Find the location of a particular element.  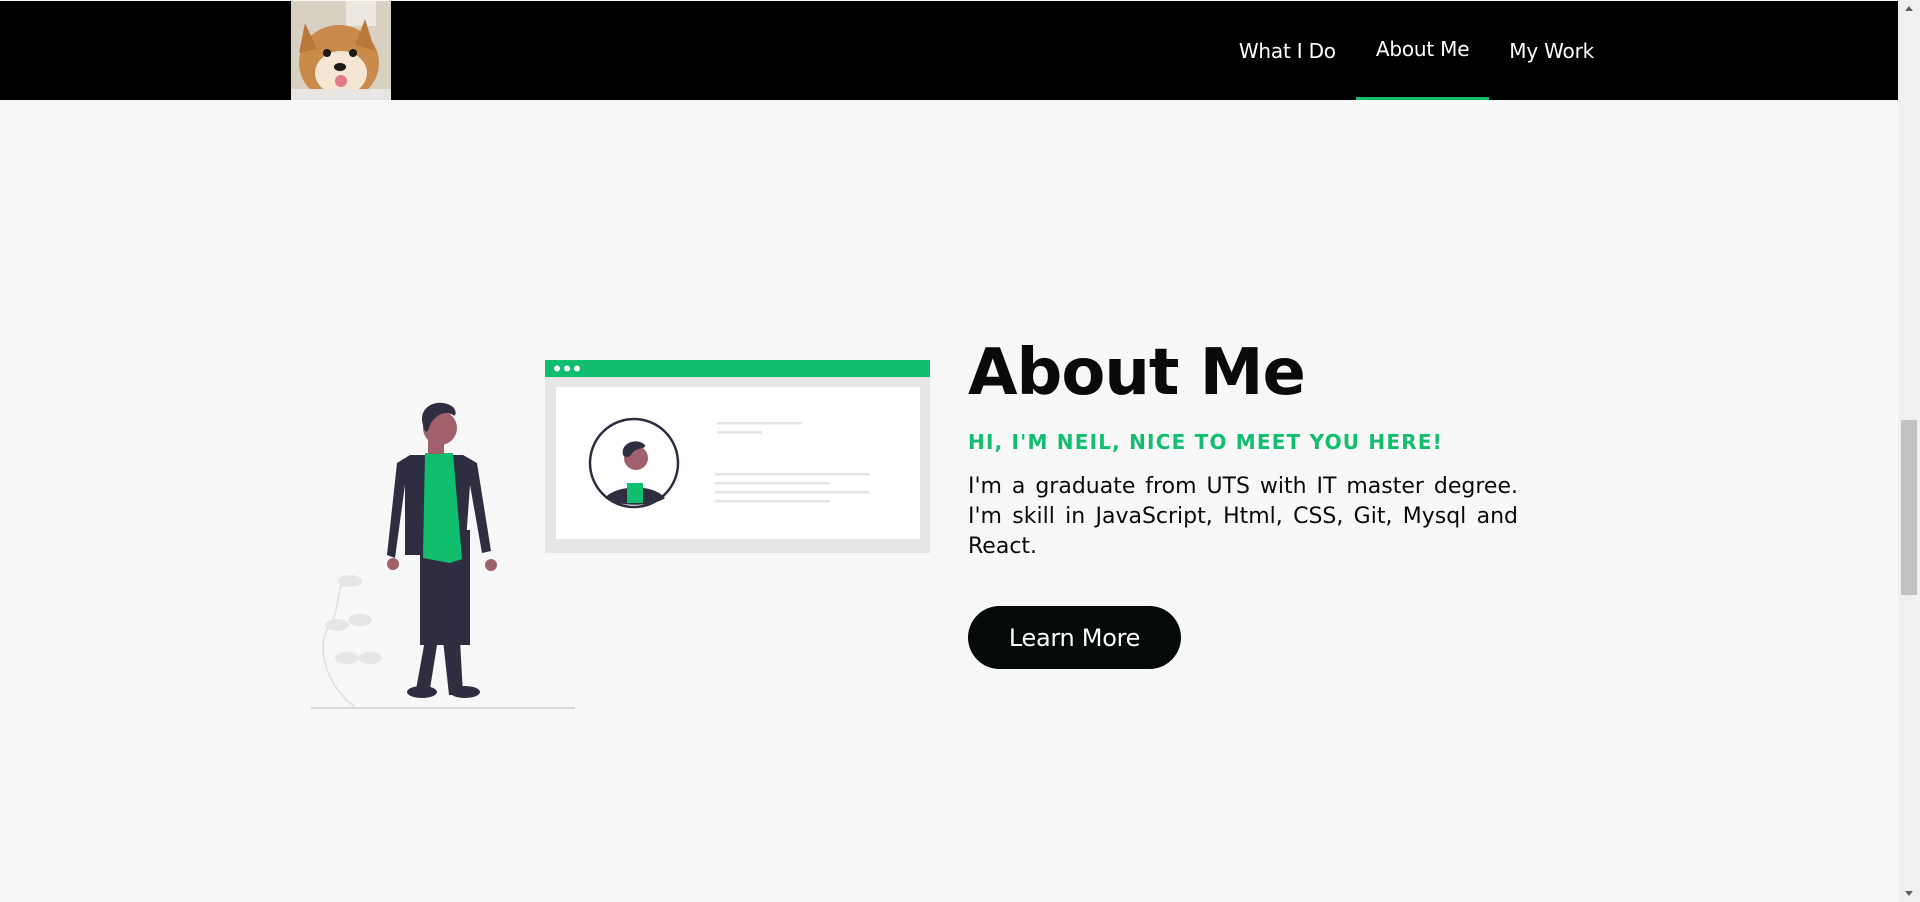

active-nav-indicator is located at coordinates (1422, 98).